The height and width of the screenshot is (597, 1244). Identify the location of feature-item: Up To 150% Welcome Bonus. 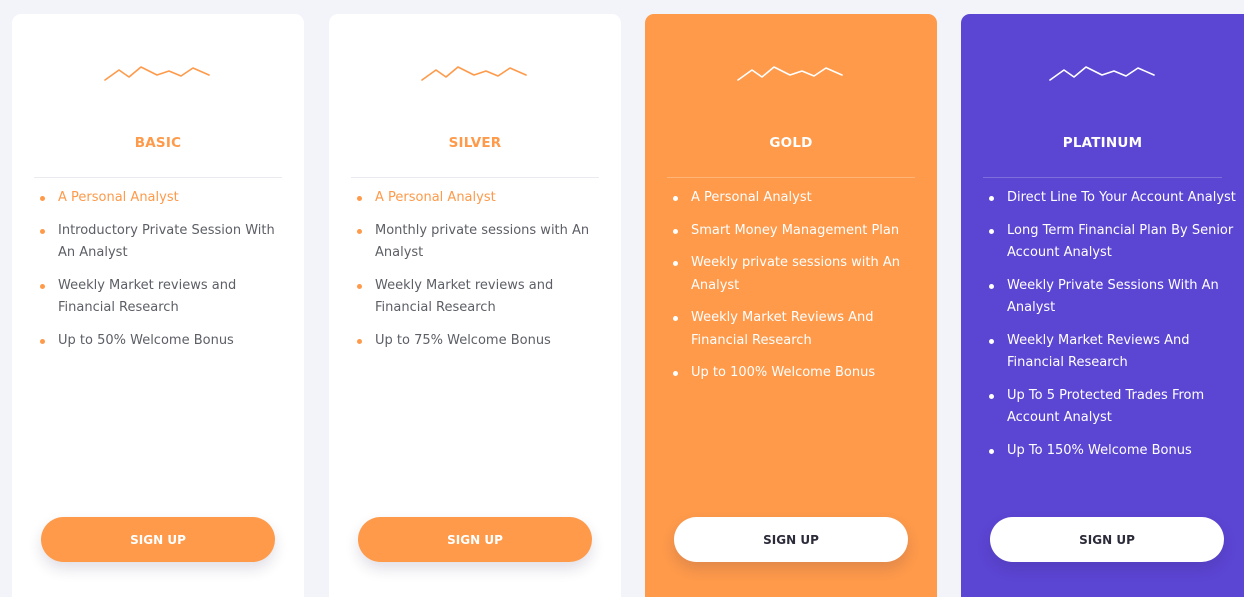
(1112, 451).